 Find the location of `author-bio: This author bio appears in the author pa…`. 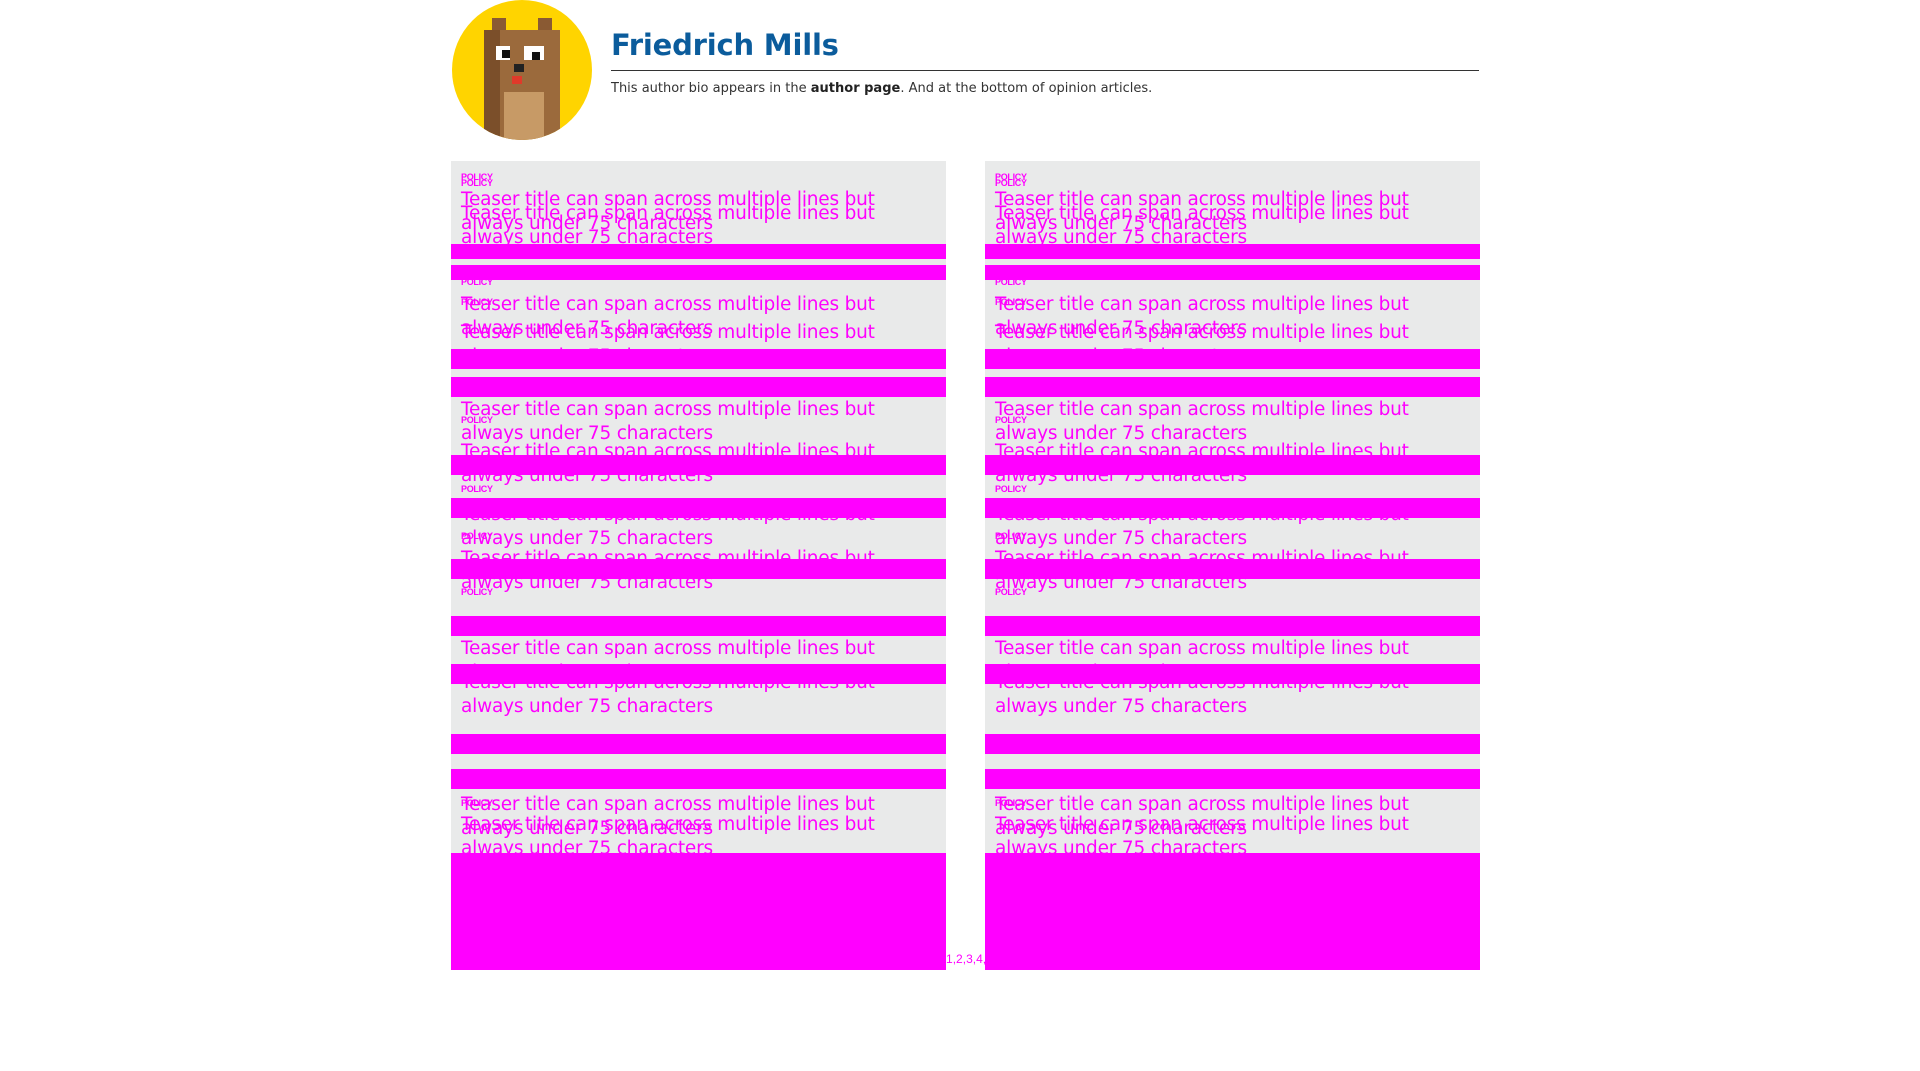

author-bio: This author bio appears in the author pa… is located at coordinates (881, 88).